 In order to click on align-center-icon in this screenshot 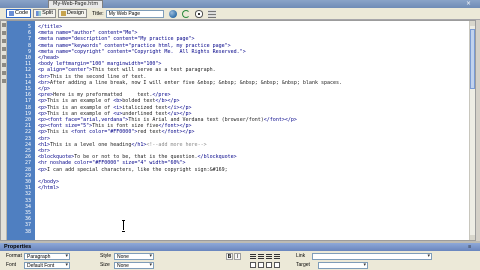, I will do `click(261, 256)`.